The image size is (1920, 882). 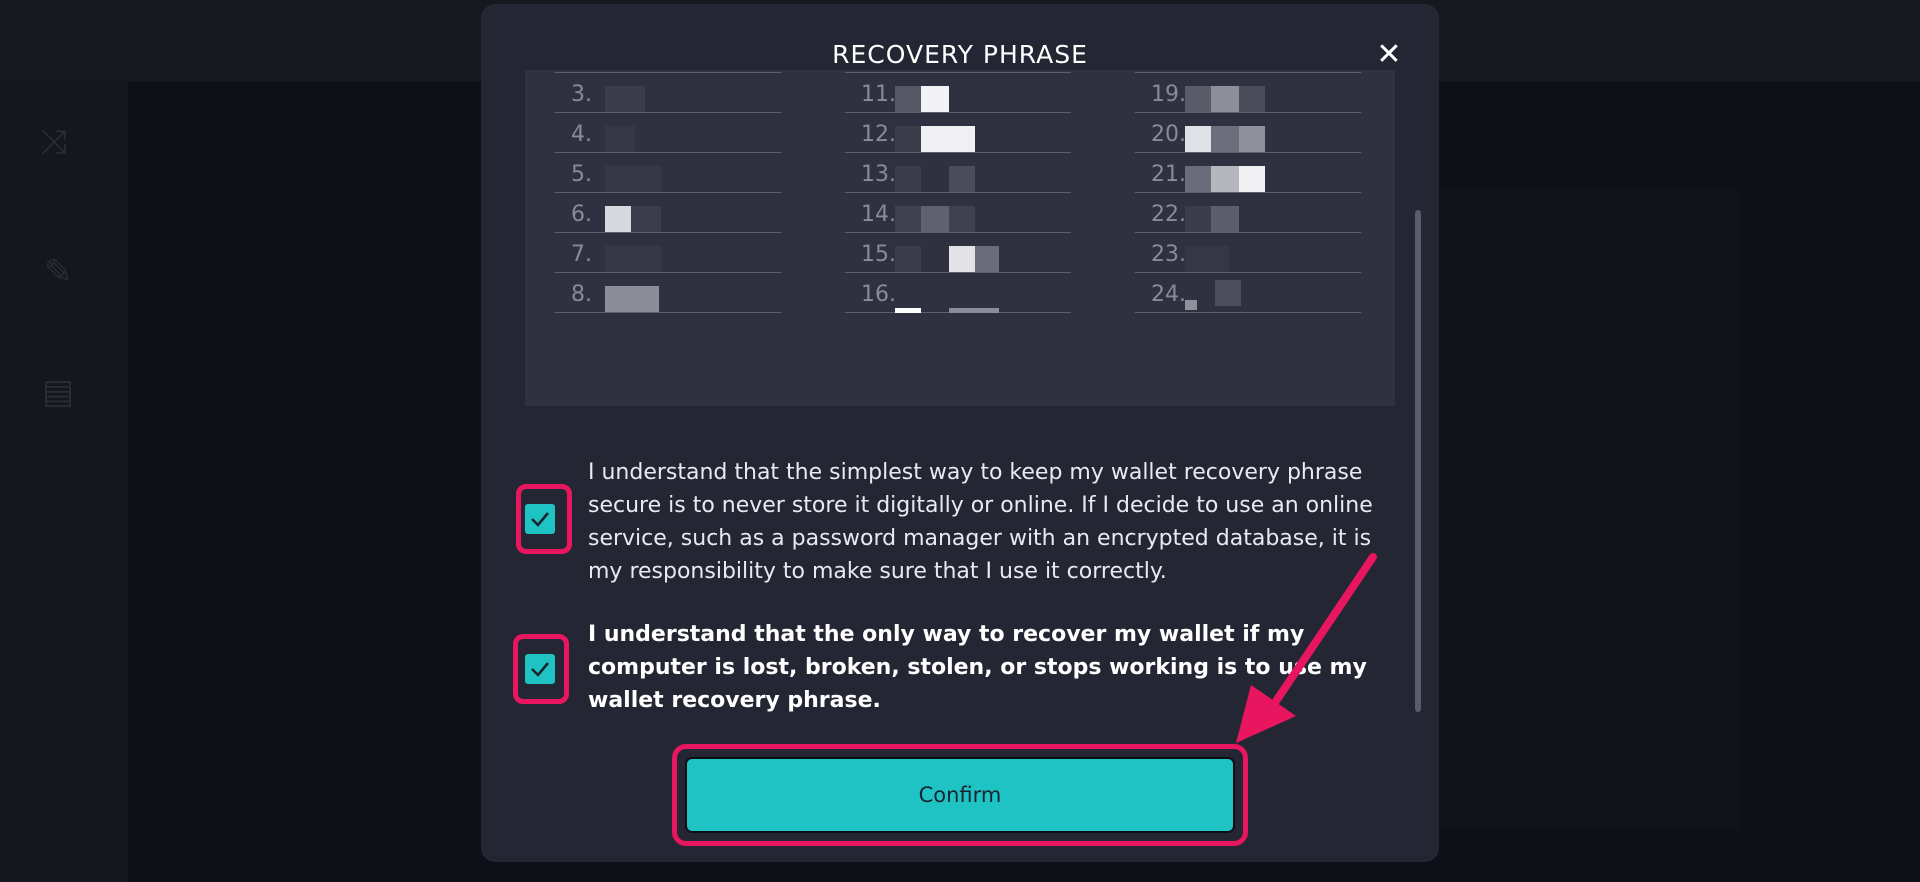 What do you see at coordinates (958, 132) in the screenshot?
I see `phrase-row: 12.` at bounding box center [958, 132].